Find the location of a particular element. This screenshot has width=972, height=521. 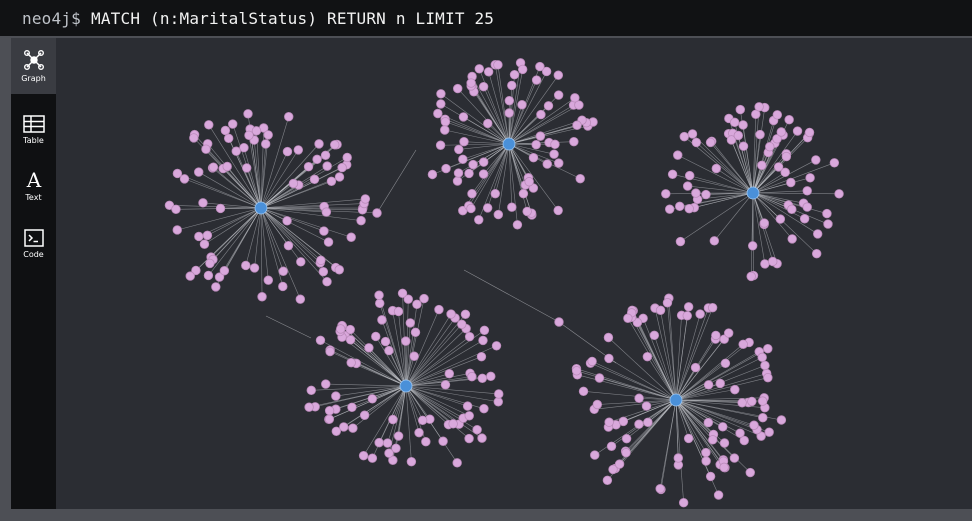

sidebar-item-graph: Graph is located at coordinates (33, 66).